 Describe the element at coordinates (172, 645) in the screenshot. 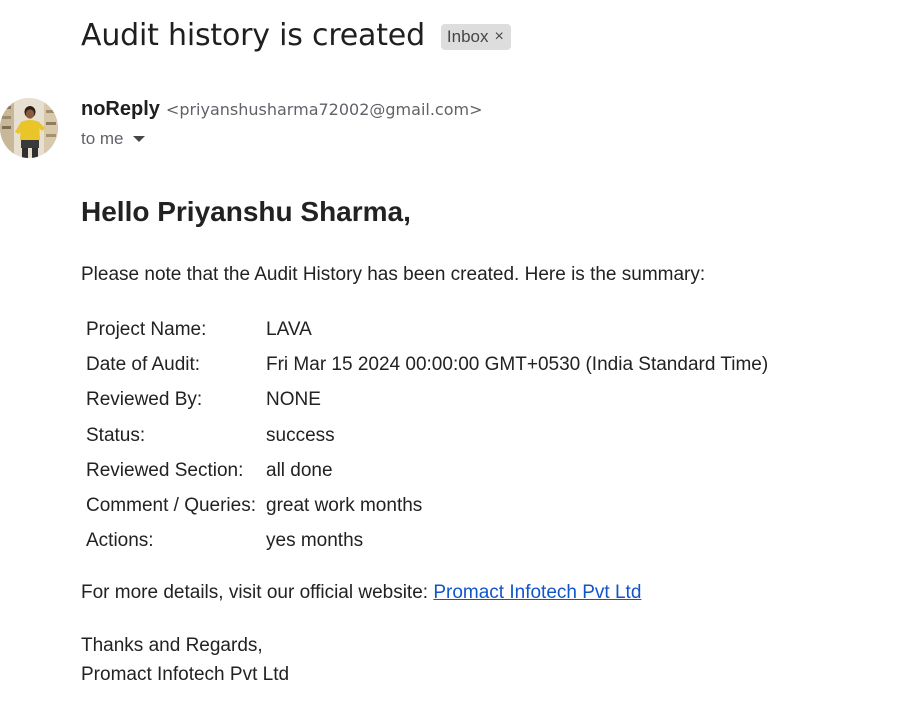

I see `signoff-line: Thanks and Regards,` at that location.